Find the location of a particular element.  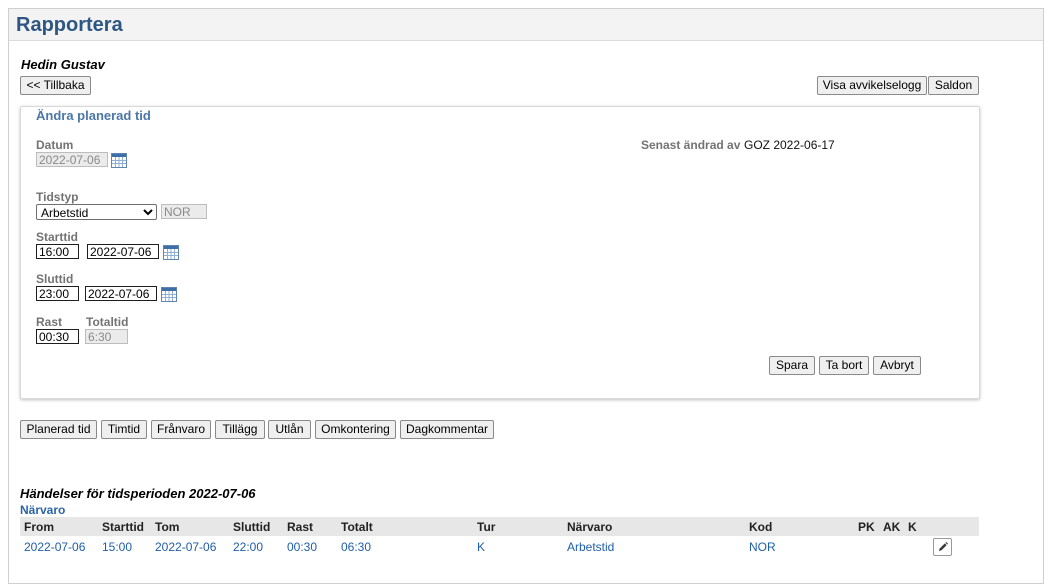

cell-end: 22:00 is located at coordinates (248, 547).